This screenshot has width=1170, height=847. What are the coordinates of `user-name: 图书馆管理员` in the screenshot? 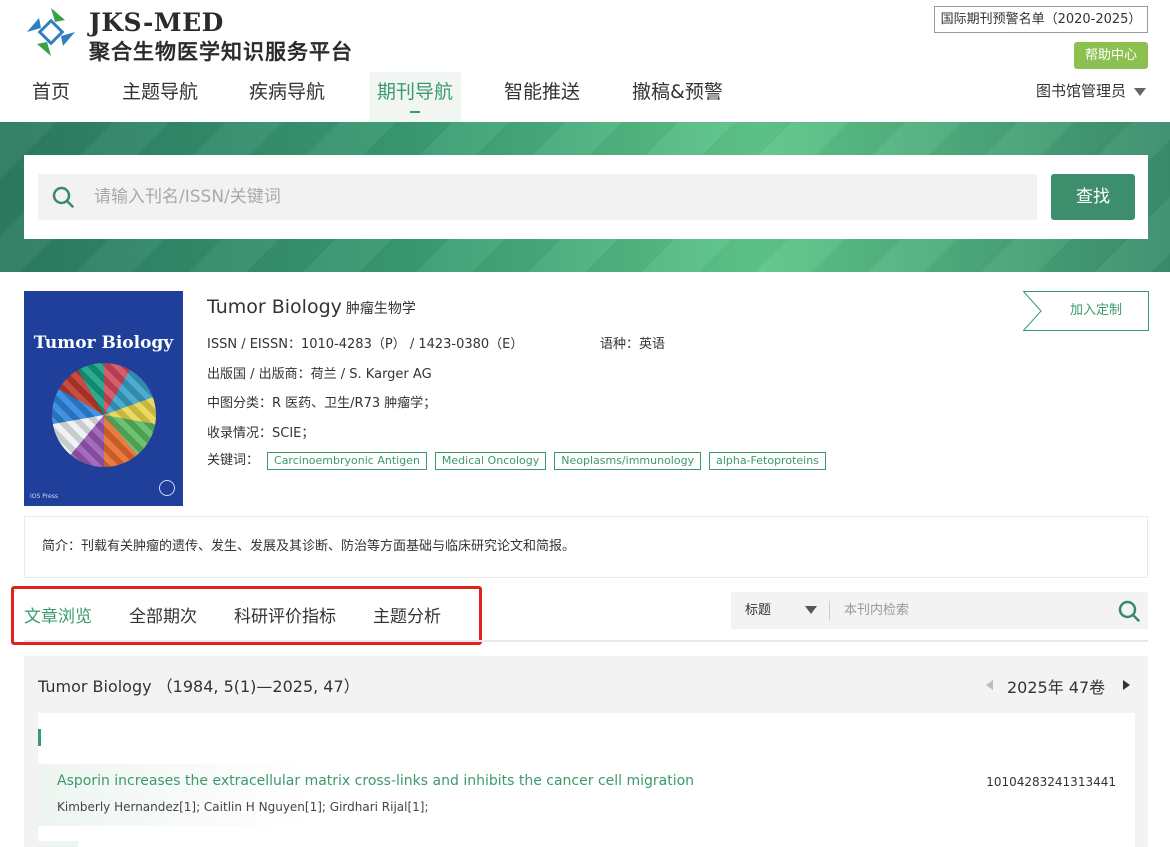 It's located at (1081, 91).